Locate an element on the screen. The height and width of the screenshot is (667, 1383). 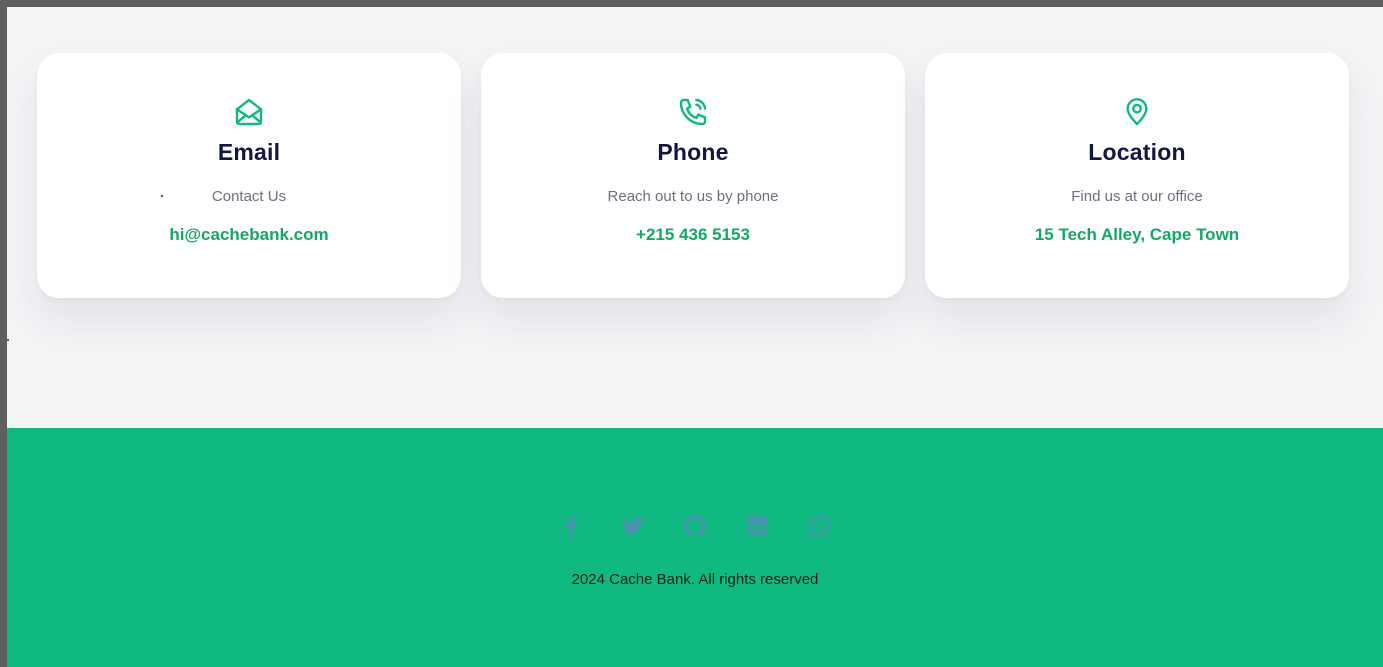
facebook-icon is located at coordinates (571, 526).